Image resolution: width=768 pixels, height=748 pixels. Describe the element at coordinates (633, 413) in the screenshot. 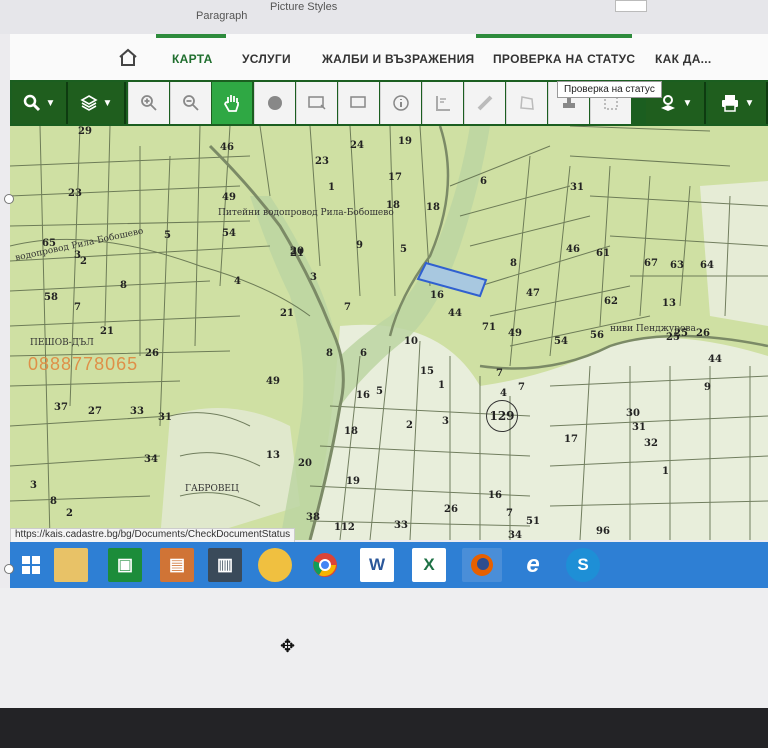

I see `parcel-number: 30` at that location.